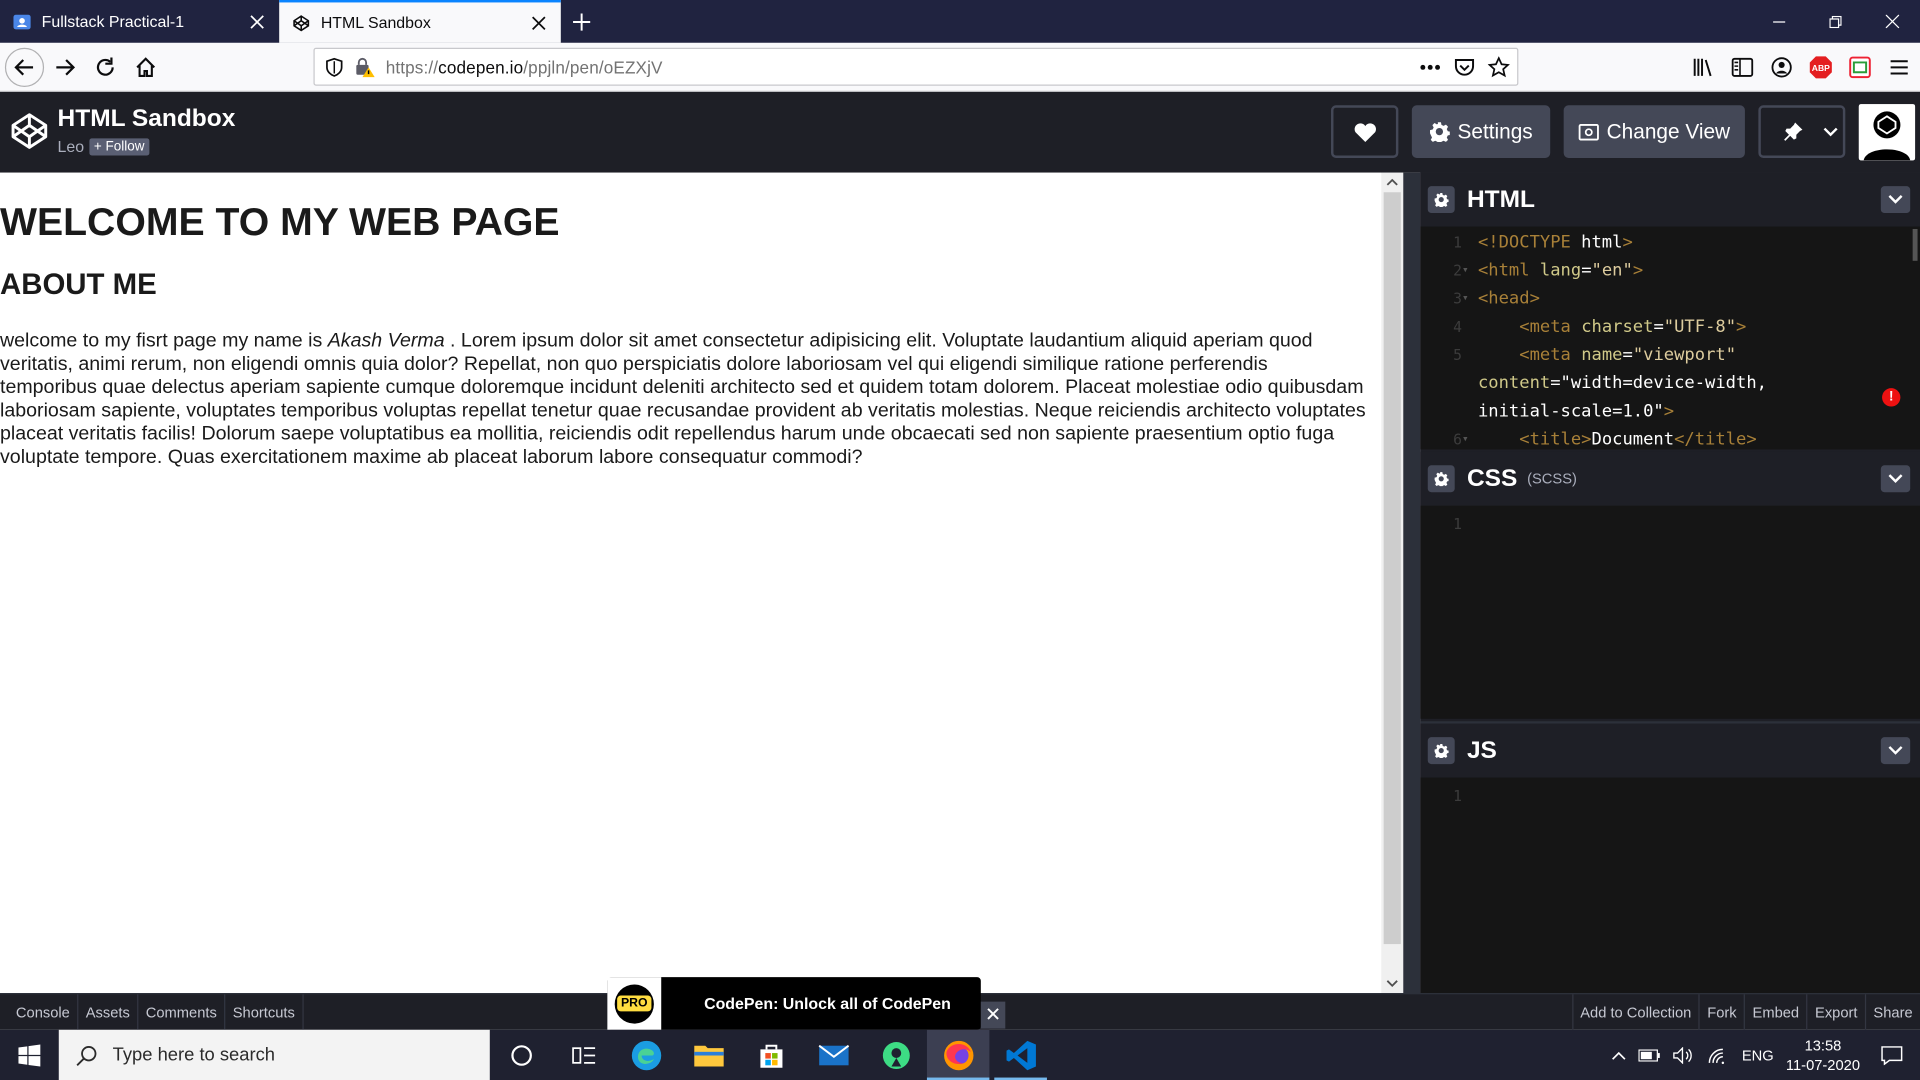 Image resolution: width=1920 pixels, height=1080 pixels. Describe the element at coordinates (1392, 568) in the screenshot. I see `scrollbar-thumb` at that location.